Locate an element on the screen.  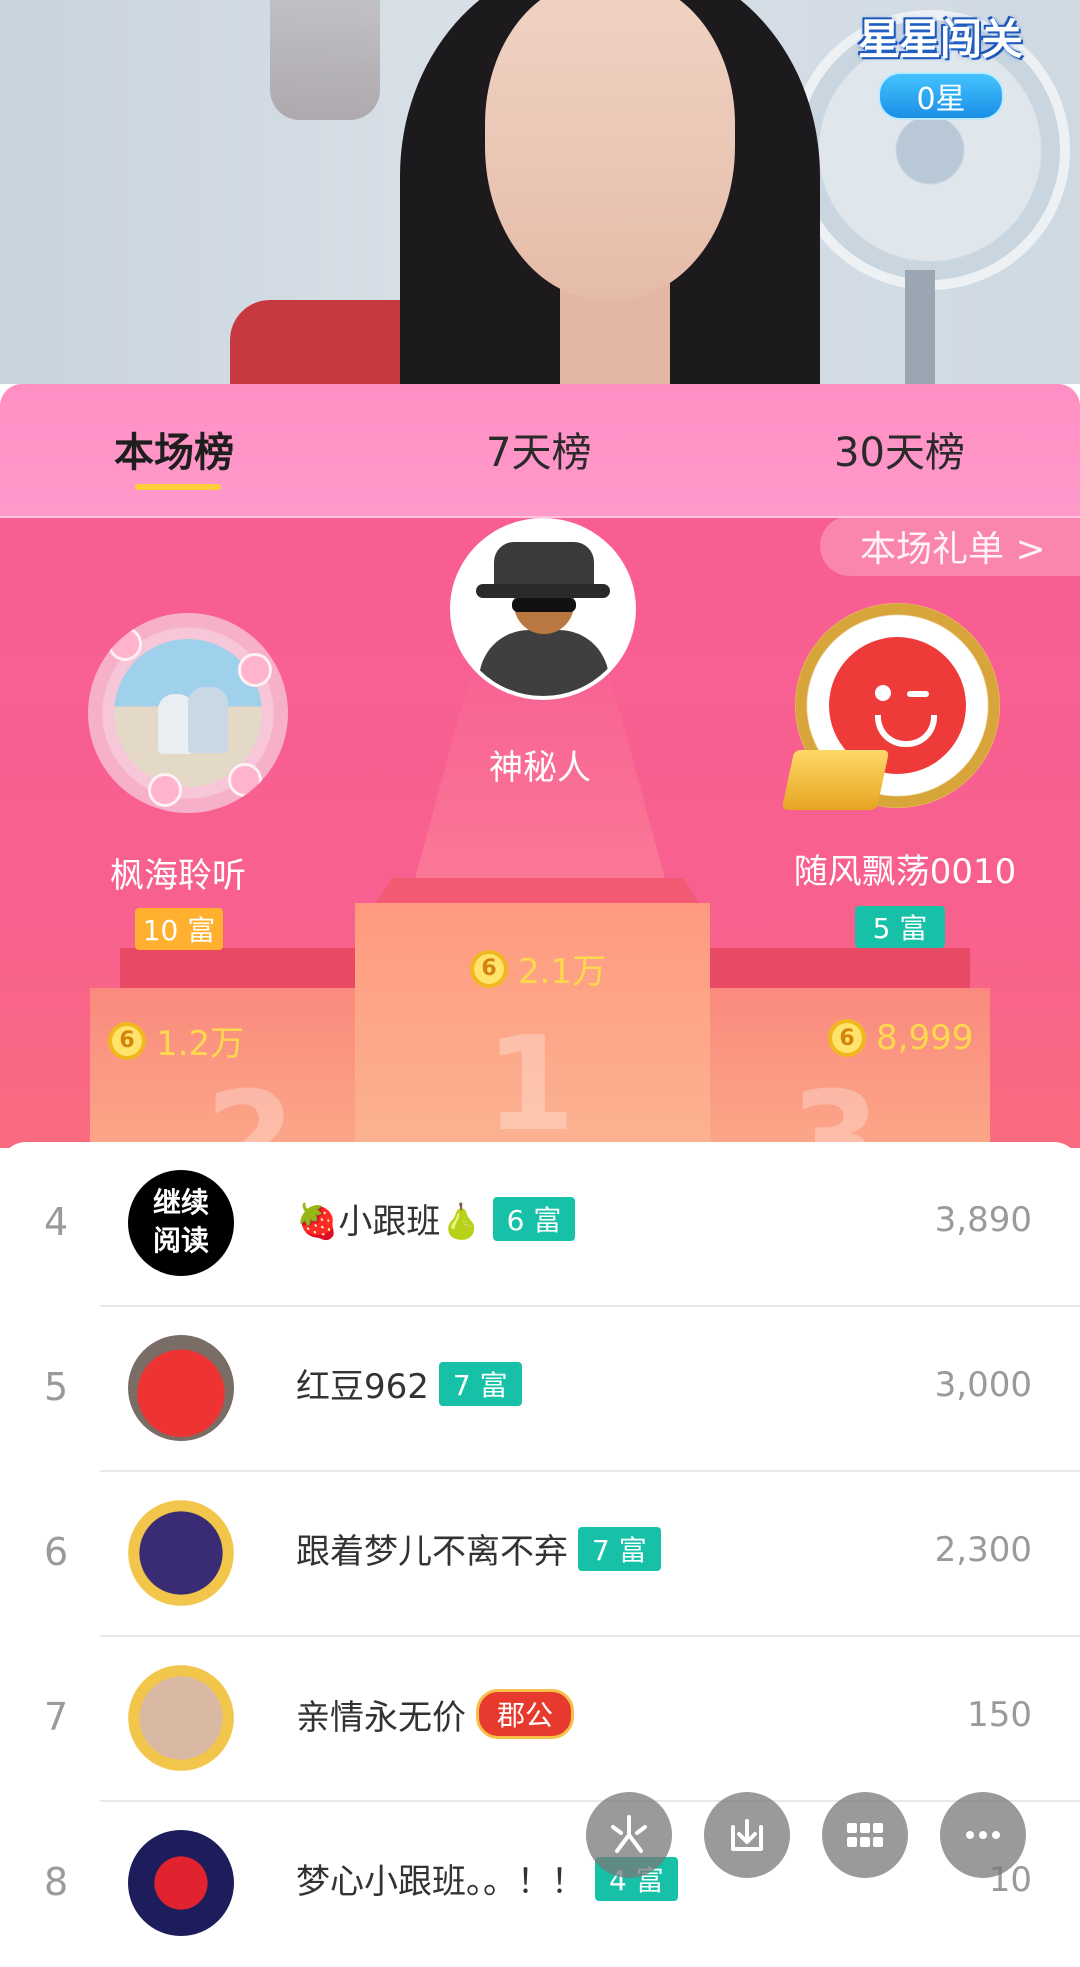
grid-menu-button is located at coordinates (865, 1835).